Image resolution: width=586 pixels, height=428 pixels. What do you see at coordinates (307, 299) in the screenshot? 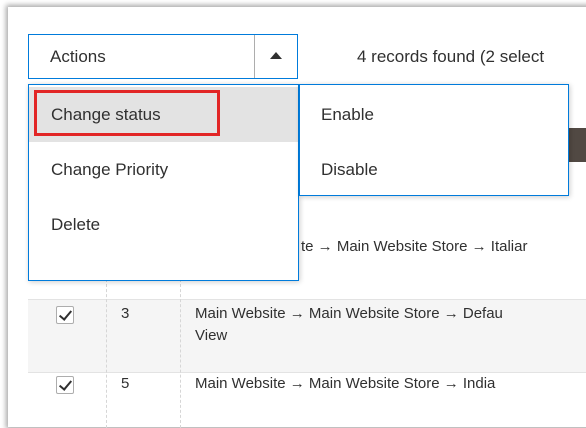
I see `row-divider` at bounding box center [307, 299].